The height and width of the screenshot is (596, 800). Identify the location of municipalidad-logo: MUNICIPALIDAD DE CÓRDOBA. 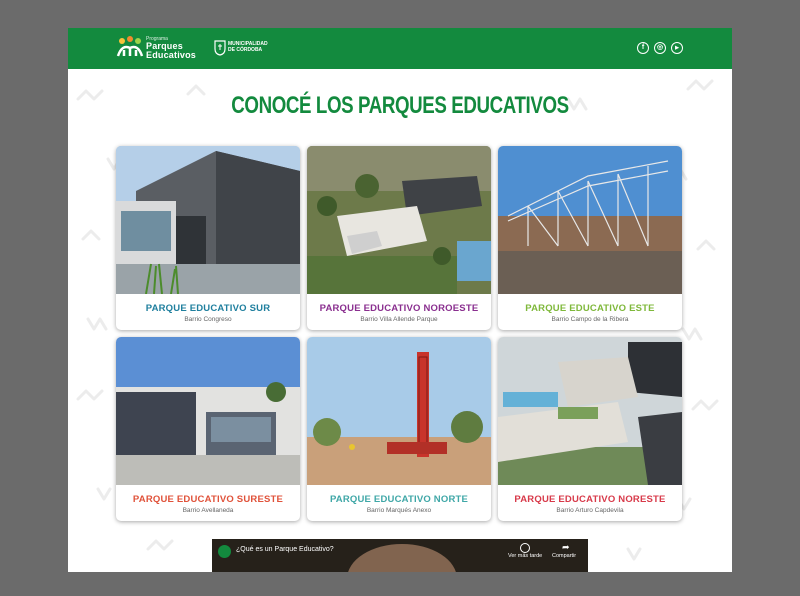
(244, 48).